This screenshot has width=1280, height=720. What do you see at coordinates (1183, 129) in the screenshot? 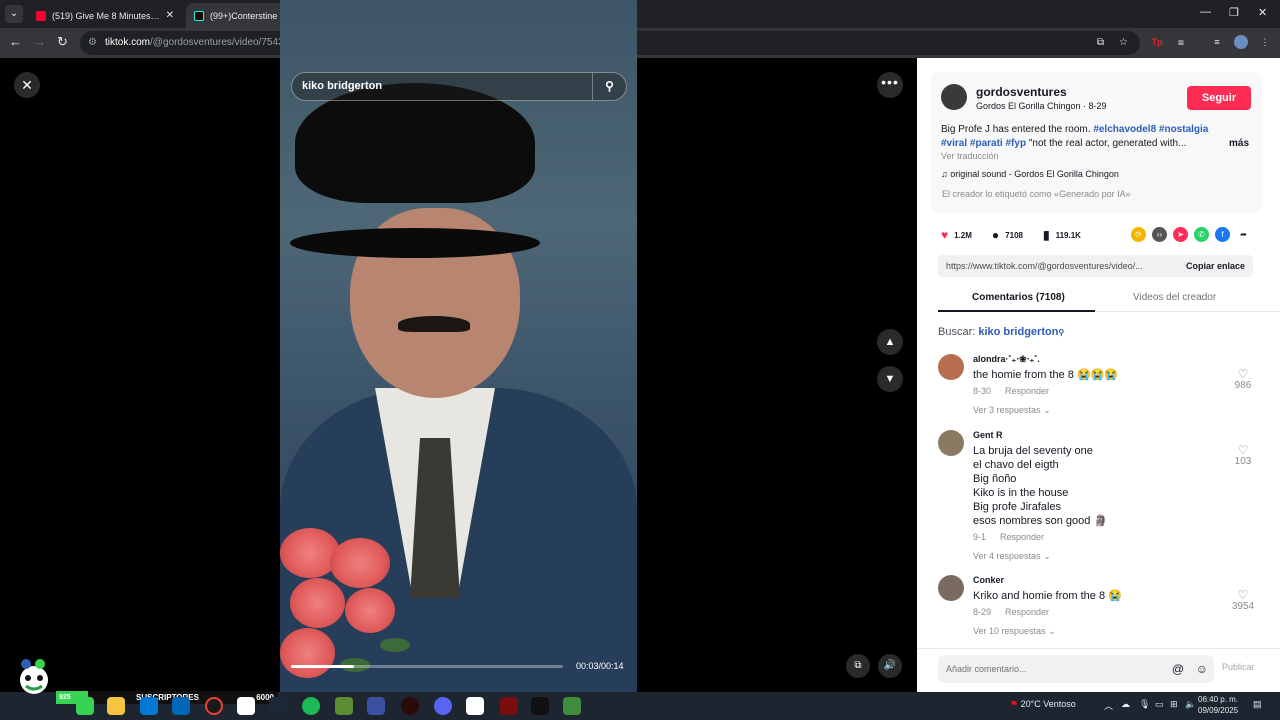
I see `hashtag-link: #nostalgia` at bounding box center [1183, 129].